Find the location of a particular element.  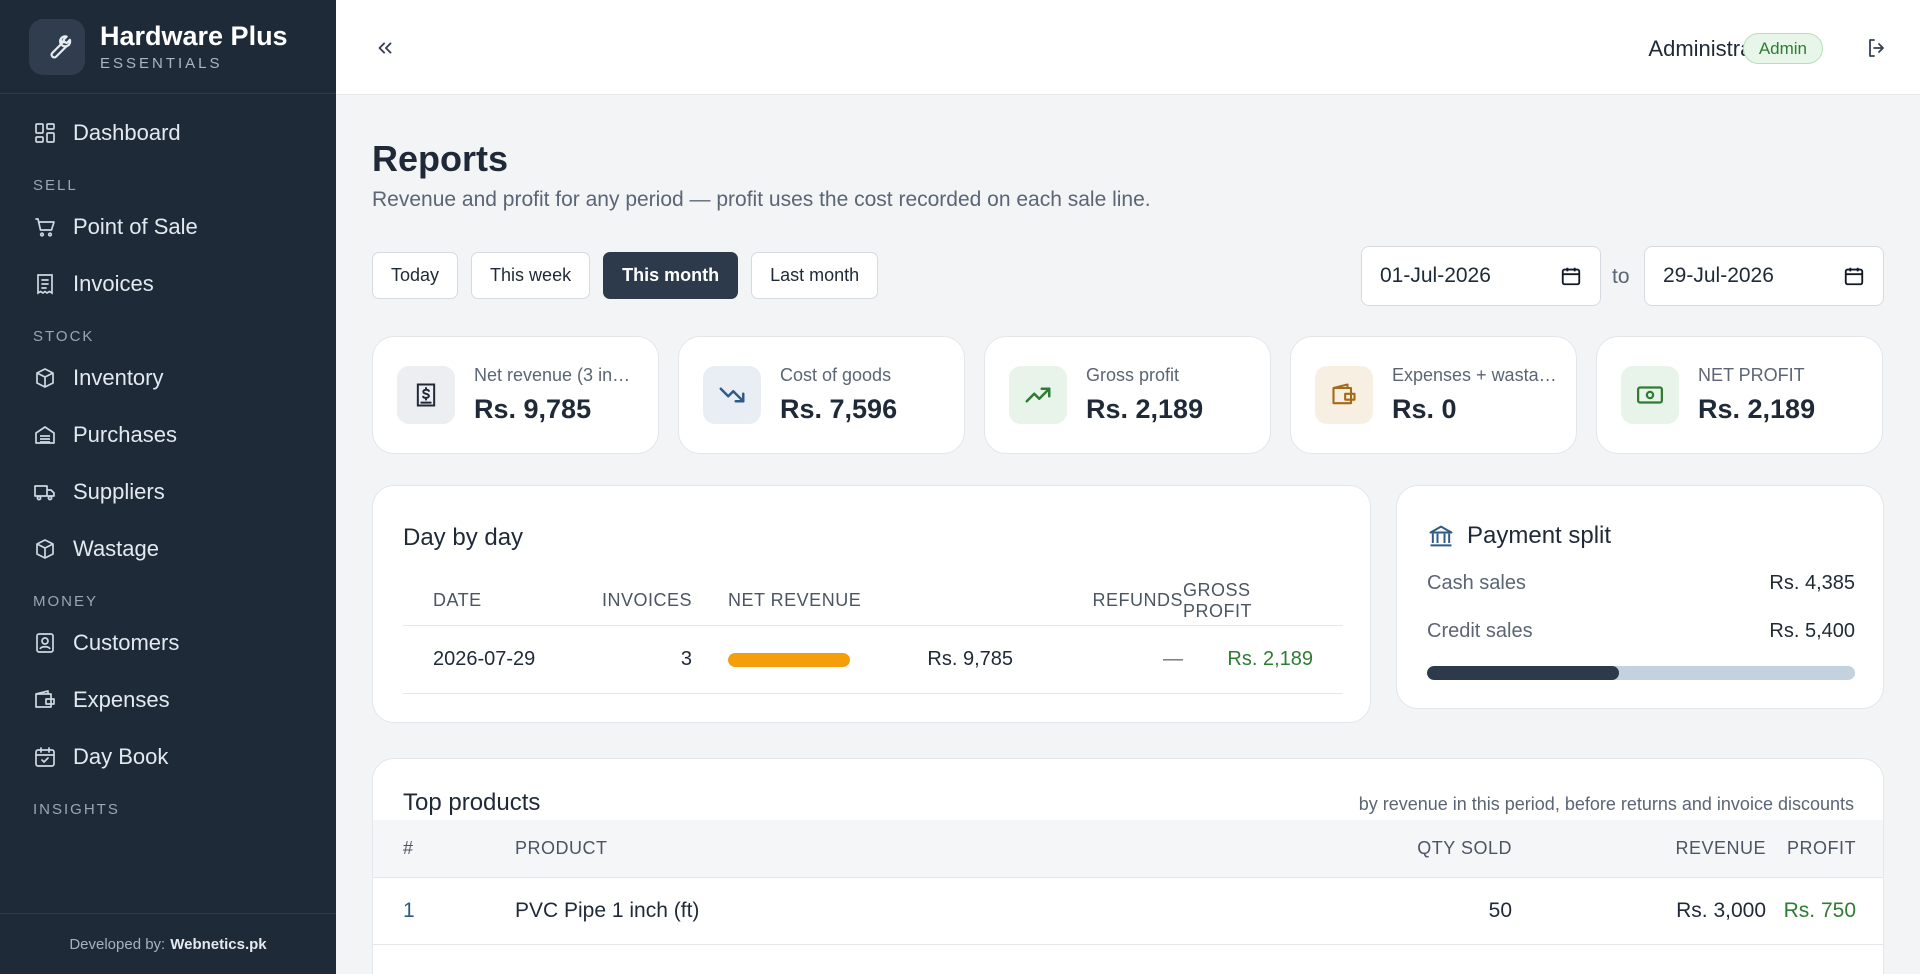

date-from-input: 01-Jul-2026 is located at coordinates (1481, 276).